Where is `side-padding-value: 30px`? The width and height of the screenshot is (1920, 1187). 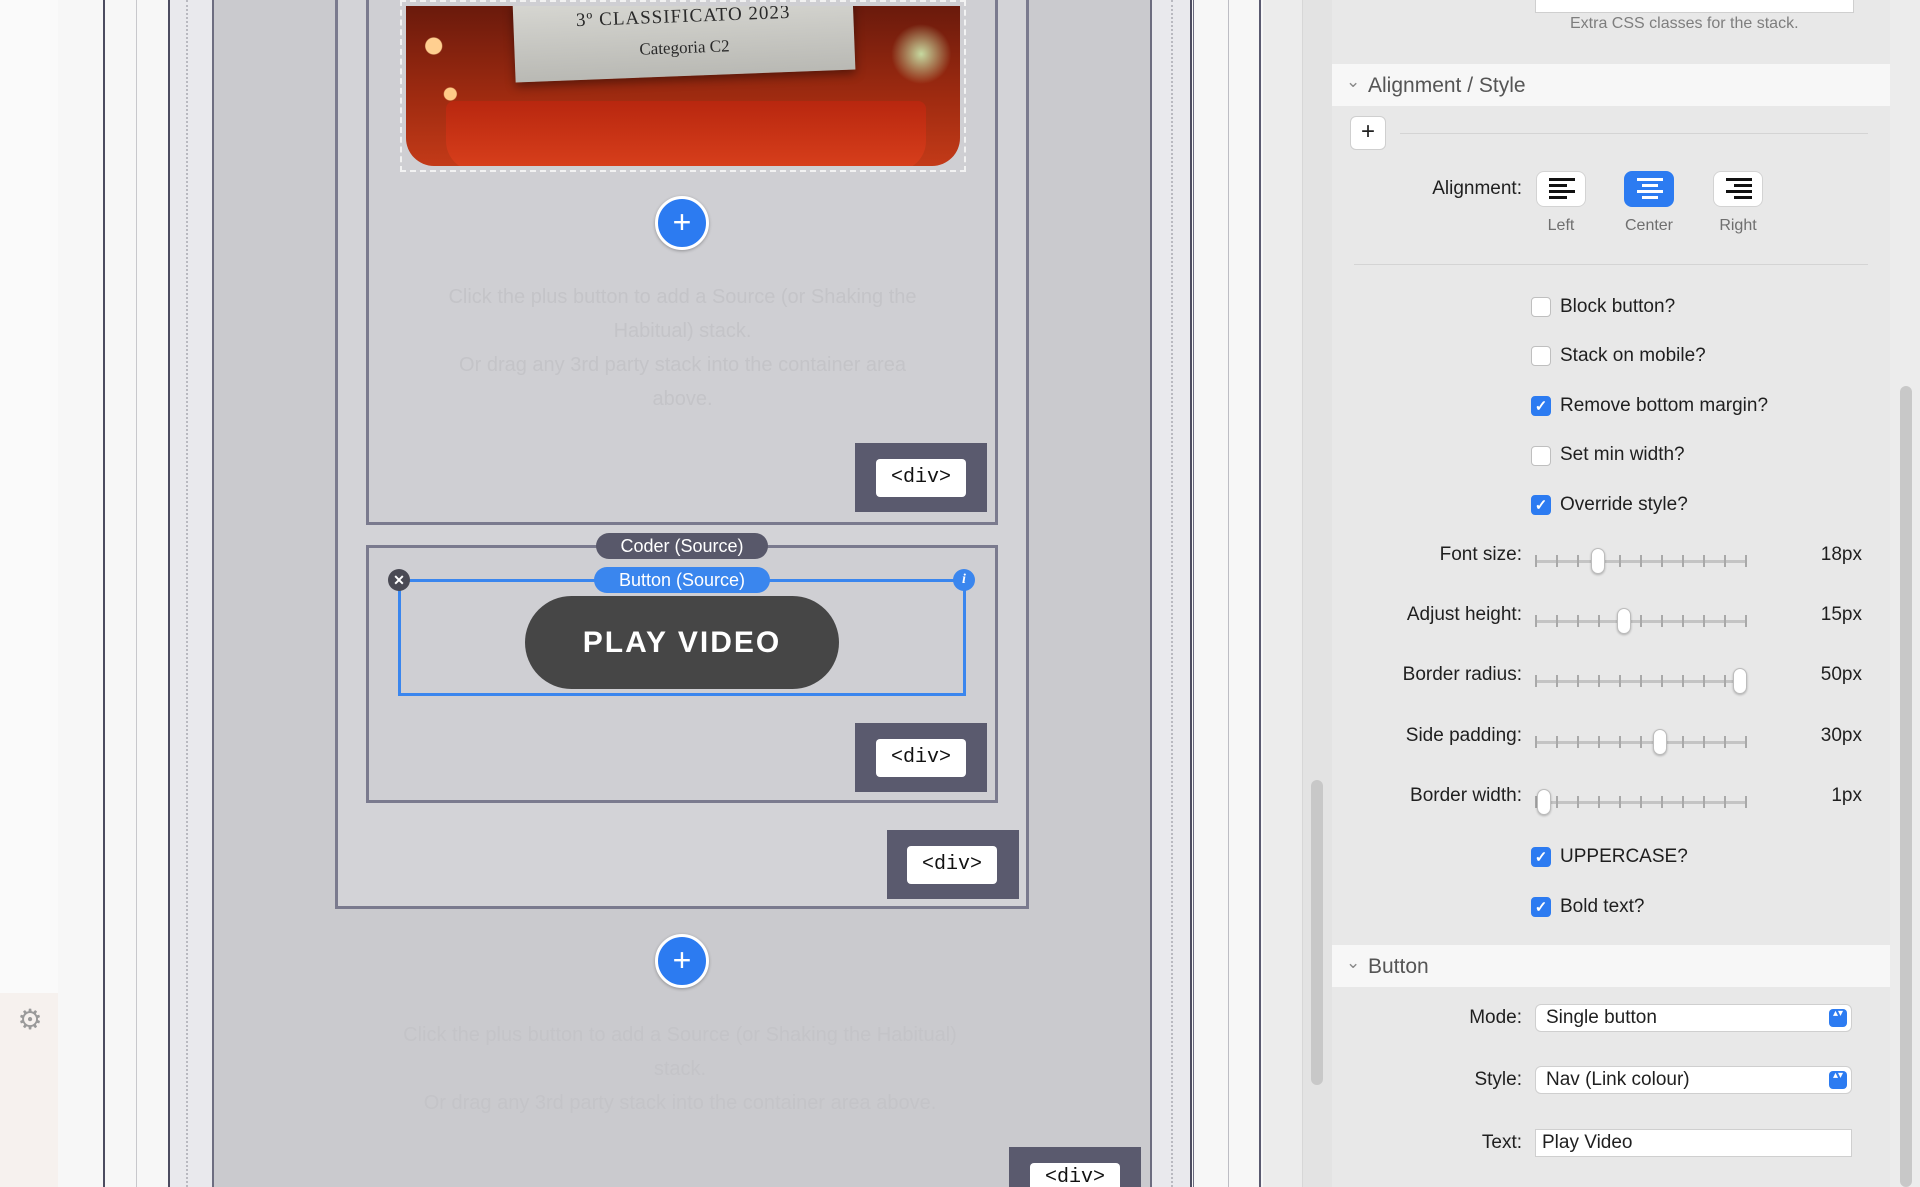 side-padding-value: 30px is located at coordinates (1841, 735).